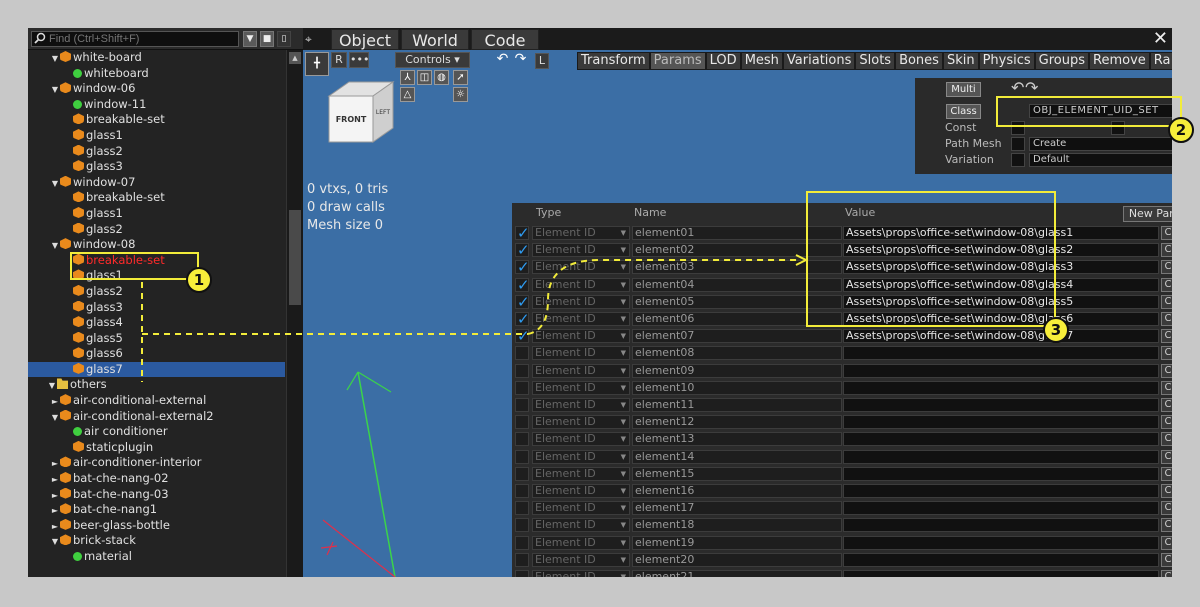 This screenshot has height=607, width=1200. I want to click on tree-item: ► bat-che-nang1, so click(156, 510).